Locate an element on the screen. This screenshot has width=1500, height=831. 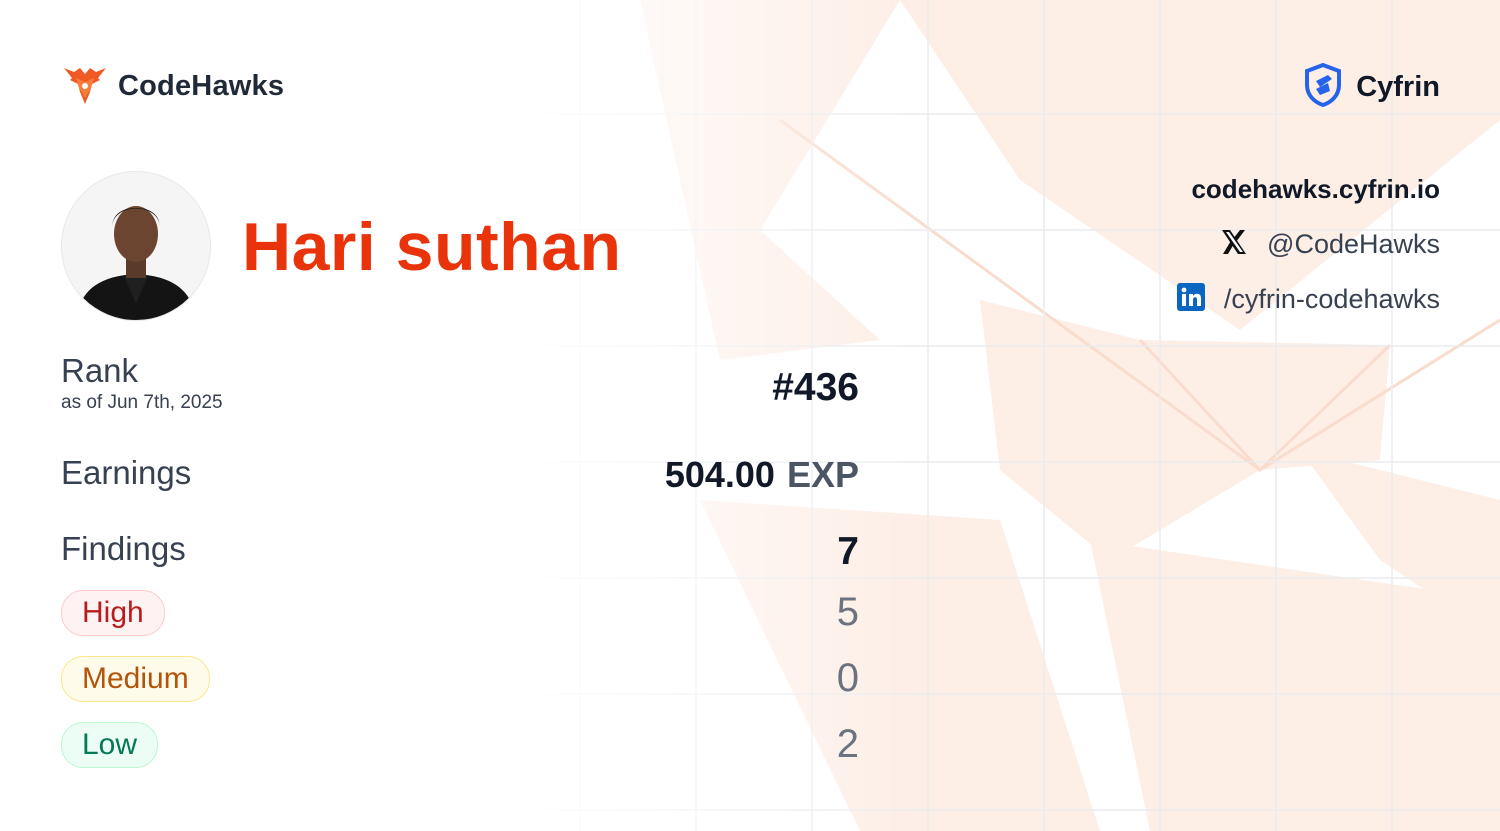
severity-count-low: 2 is located at coordinates (847, 744).